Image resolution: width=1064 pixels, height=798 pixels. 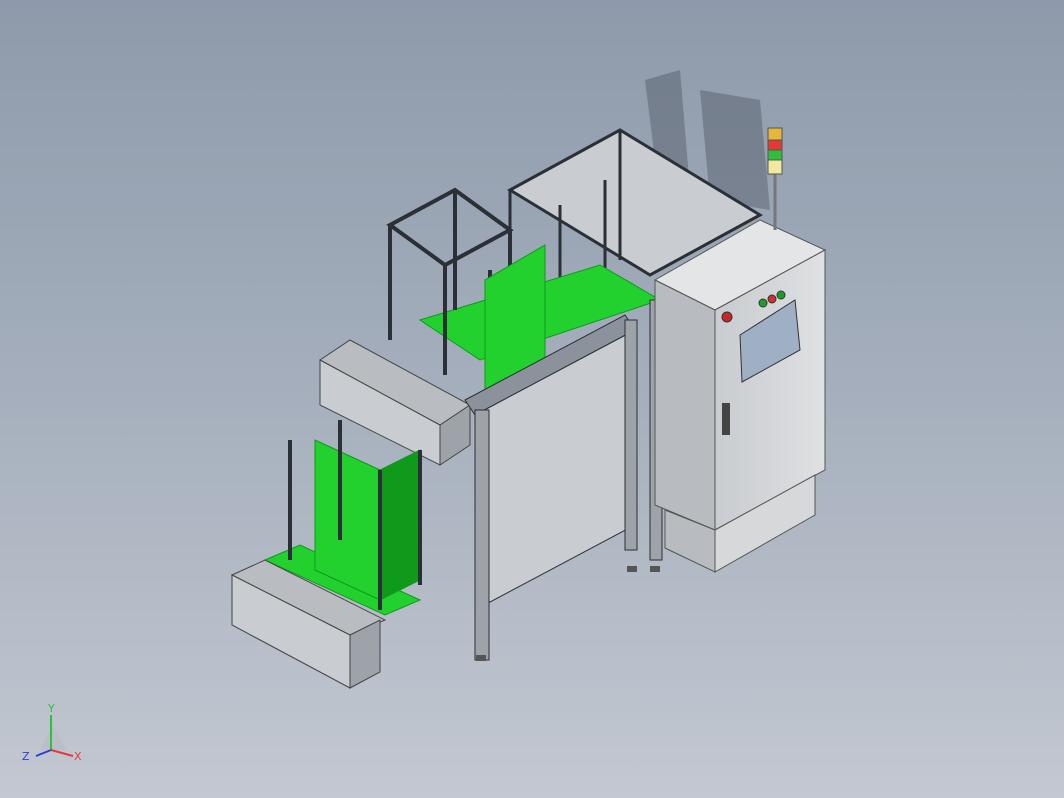 I want to click on y-axis-label: Y, so click(x=51, y=708).